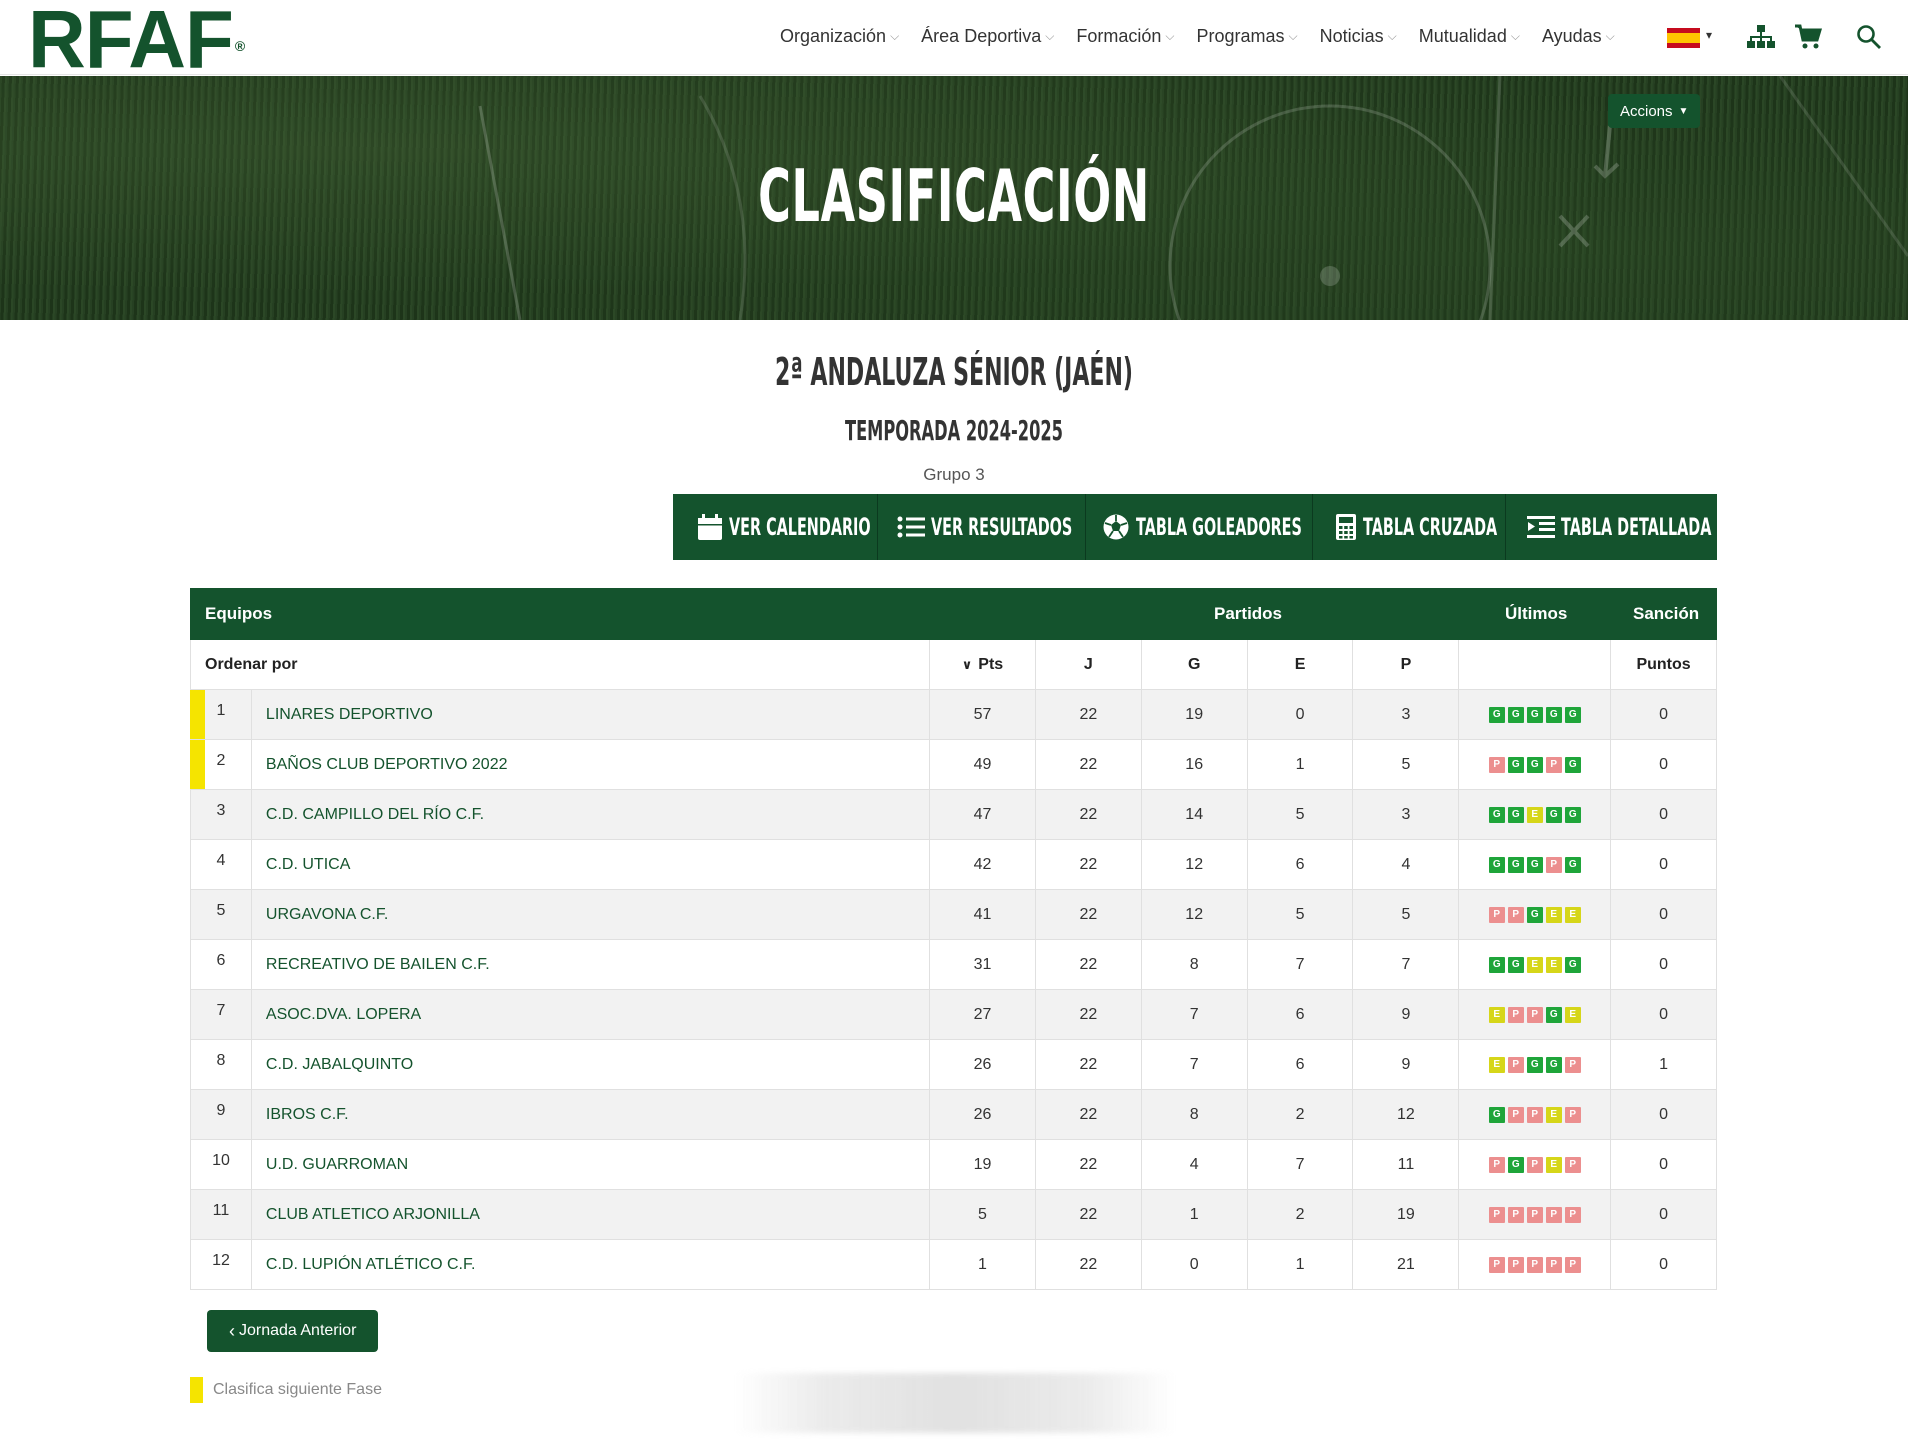  What do you see at coordinates (982, 527) in the screenshot?
I see `ver-resultados-button: VER RESULTADOS` at bounding box center [982, 527].